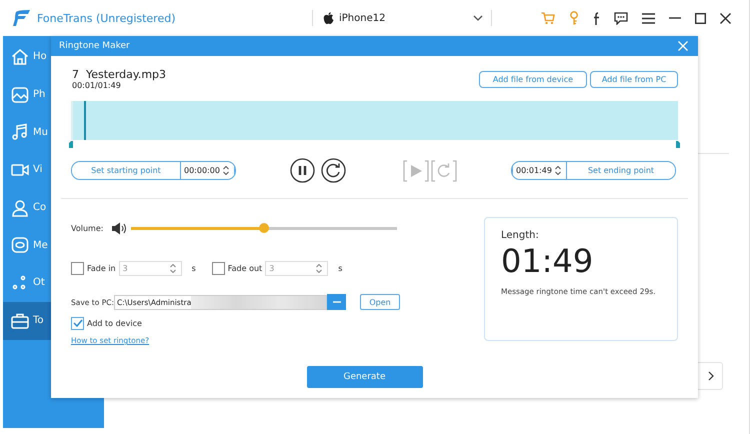  Describe the element at coordinates (87, 228) in the screenshot. I see `volume-label: Volume:` at that location.